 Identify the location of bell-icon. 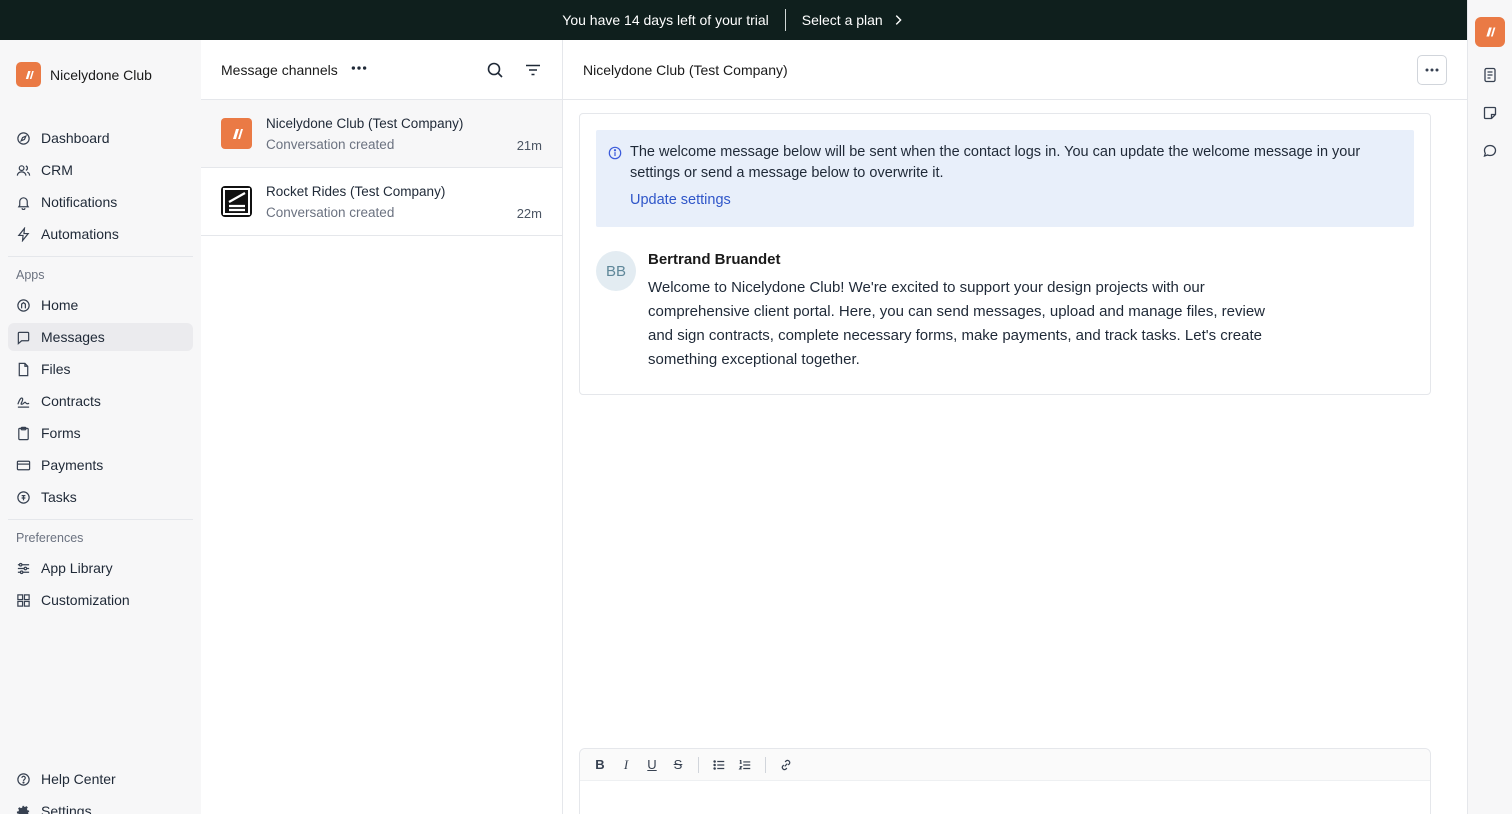
(23, 203).